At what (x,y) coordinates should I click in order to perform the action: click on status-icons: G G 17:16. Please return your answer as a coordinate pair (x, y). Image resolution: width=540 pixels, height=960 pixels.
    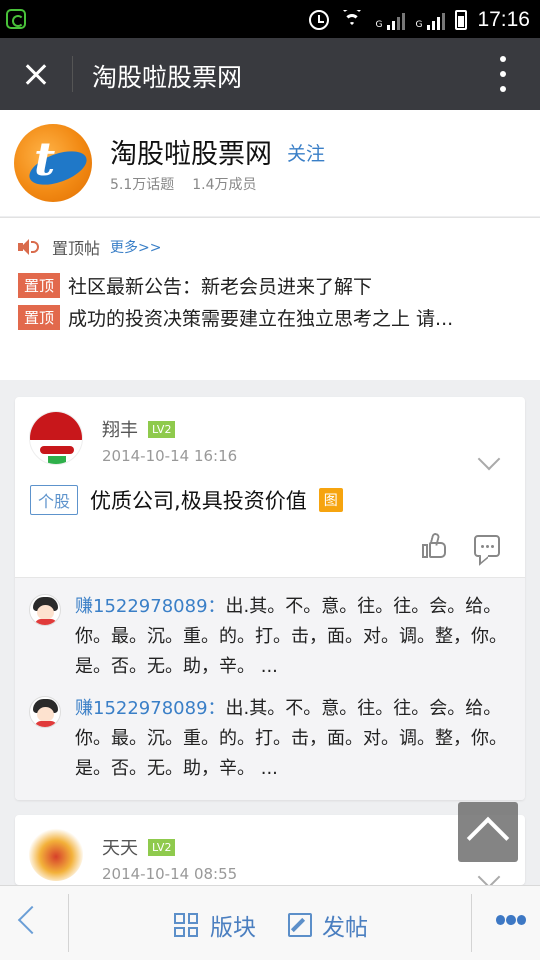
    Looking at the image, I should click on (419, 20).